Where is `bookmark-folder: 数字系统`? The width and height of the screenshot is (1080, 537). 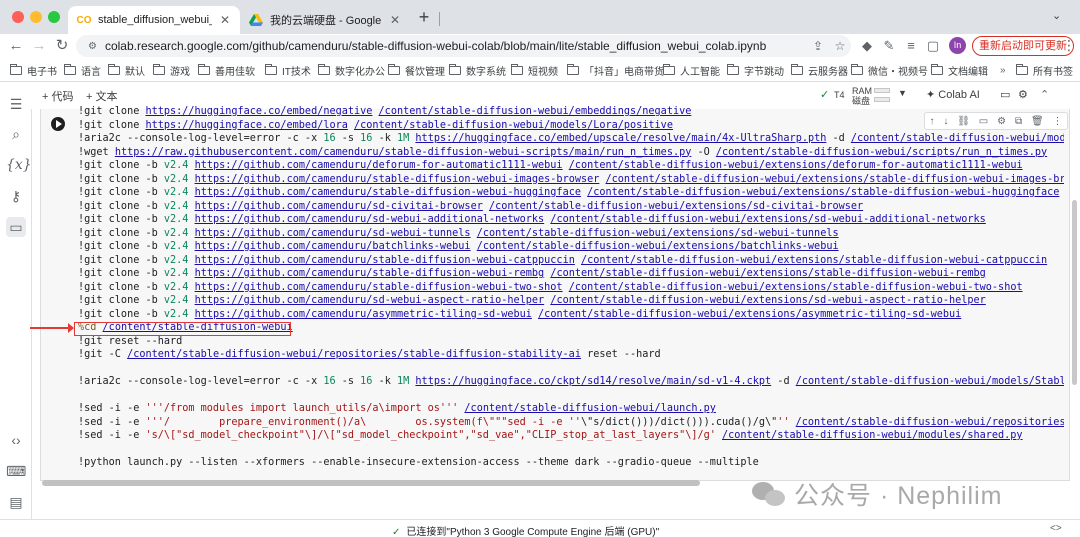
bookmark-folder: 数字系统 is located at coordinates (477, 70).